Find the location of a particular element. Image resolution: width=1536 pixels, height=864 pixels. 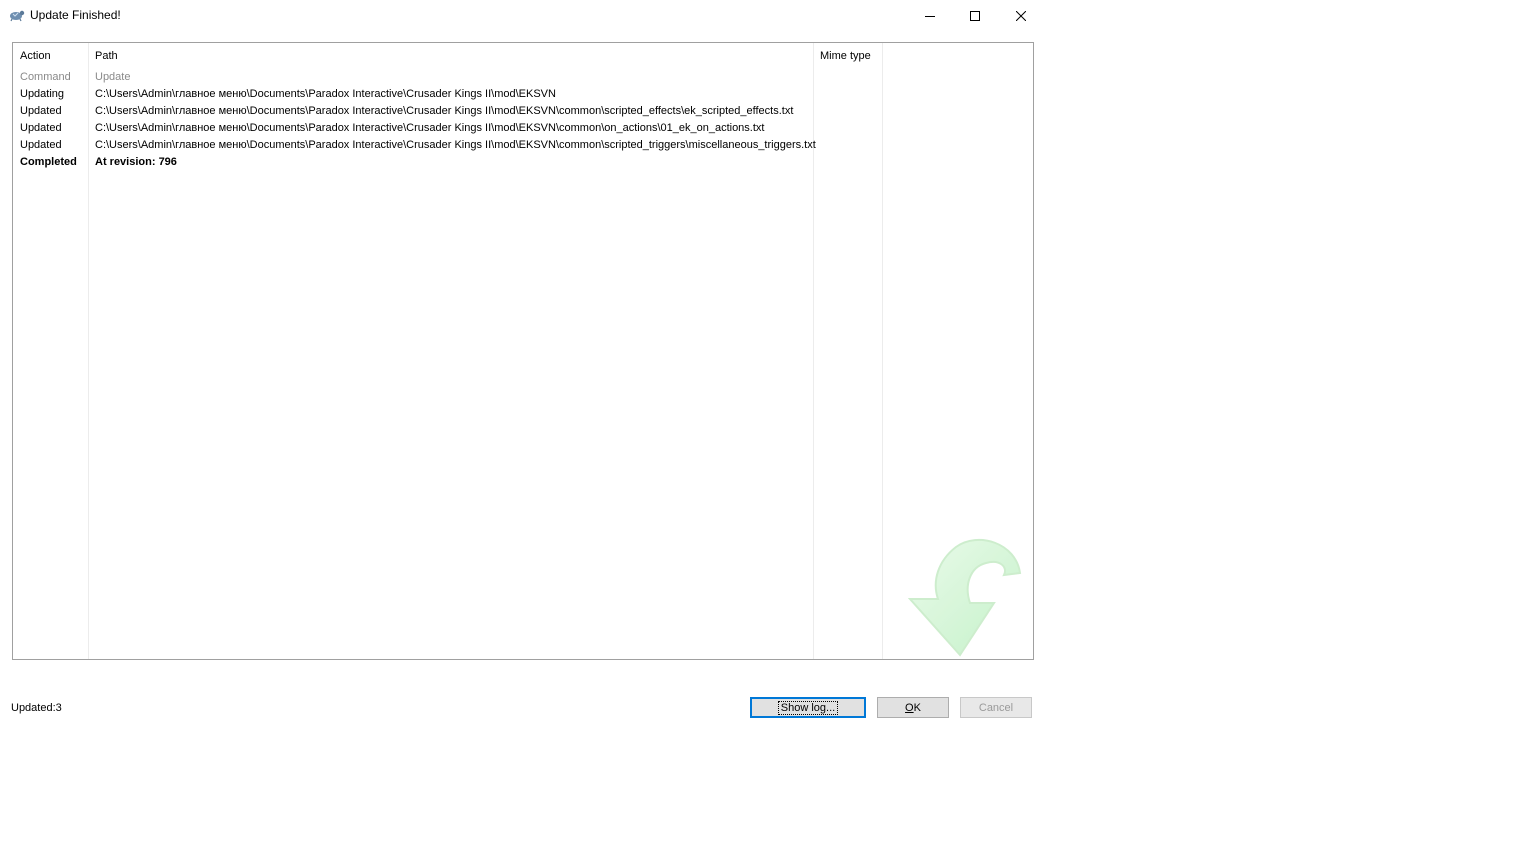

cancel-label: Cancel is located at coordinates (996, 707).